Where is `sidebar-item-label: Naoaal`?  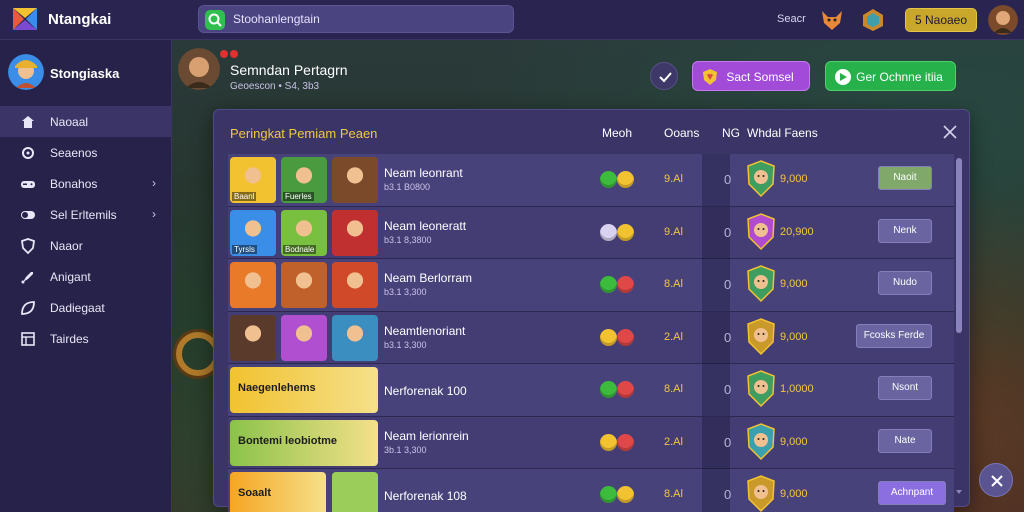
sidebar-item-label: Naoaal is located at coordinates (69, 121).